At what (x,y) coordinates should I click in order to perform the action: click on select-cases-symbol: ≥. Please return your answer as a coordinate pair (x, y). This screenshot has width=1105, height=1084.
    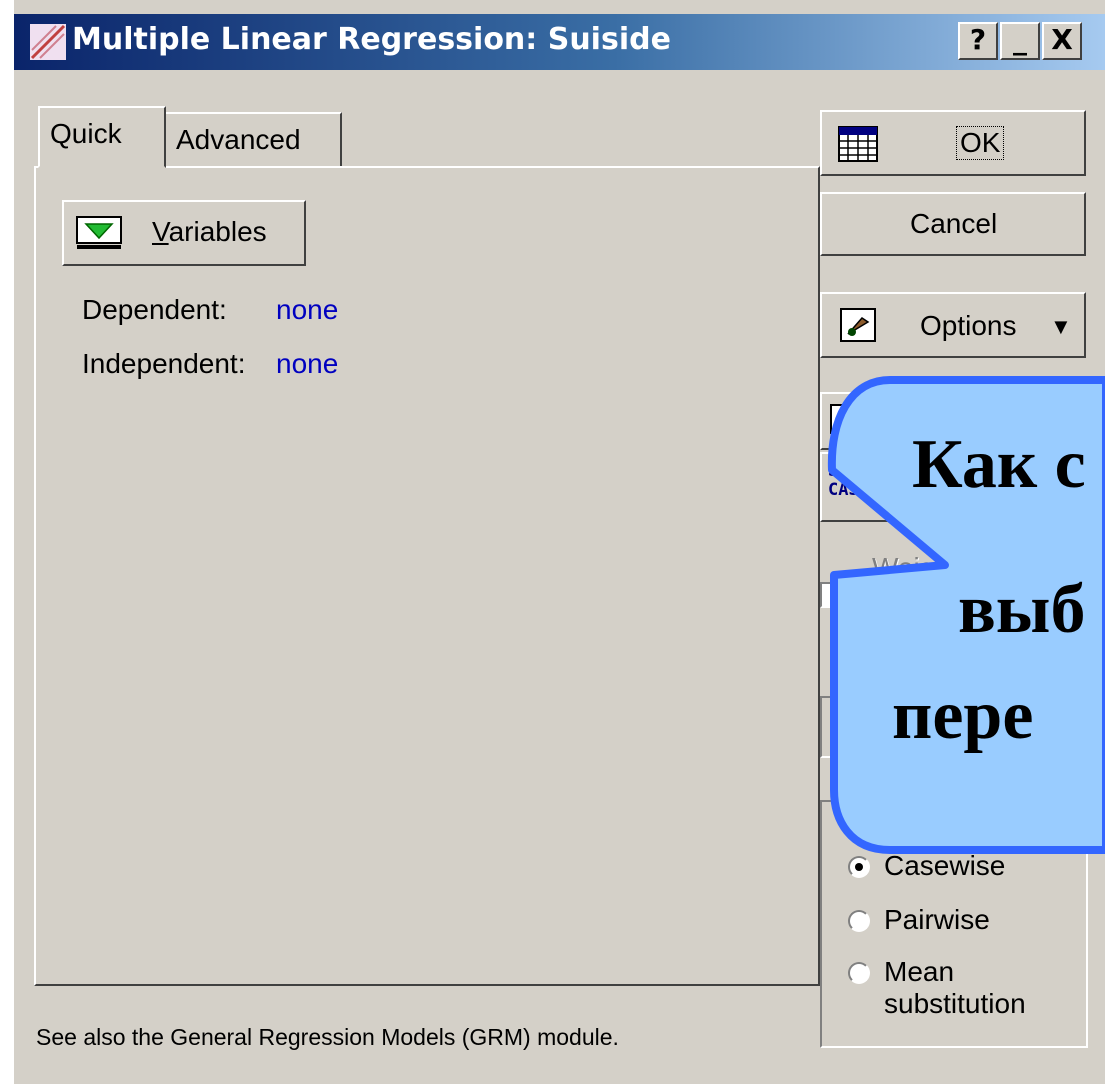
    Looking at the image, I should click on (914, 483).